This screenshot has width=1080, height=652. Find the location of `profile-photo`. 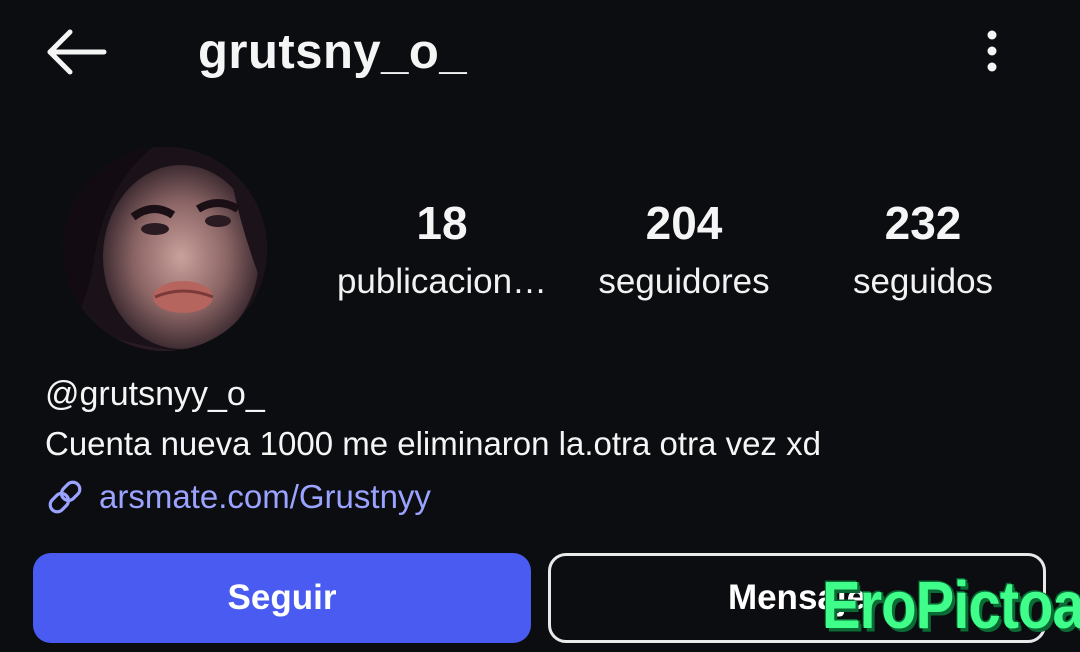

profile-photo is located at coordinates (165, 249).